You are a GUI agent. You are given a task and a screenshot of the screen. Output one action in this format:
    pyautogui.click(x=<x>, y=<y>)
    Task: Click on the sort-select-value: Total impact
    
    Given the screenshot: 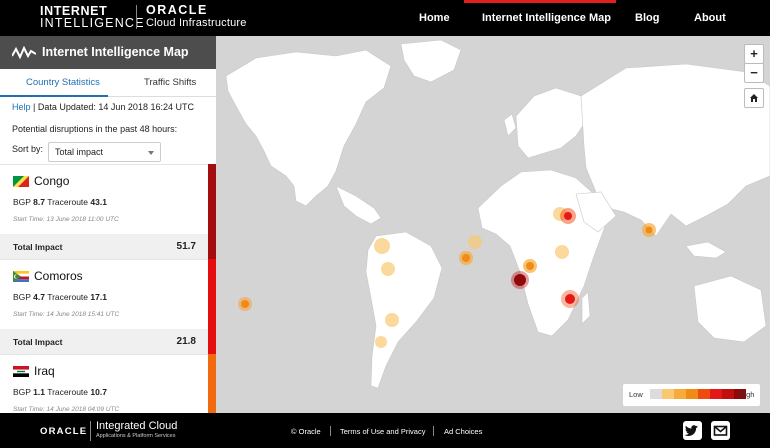 What is the action you would take?
    pyautogui.click(x=79, y=152)
    